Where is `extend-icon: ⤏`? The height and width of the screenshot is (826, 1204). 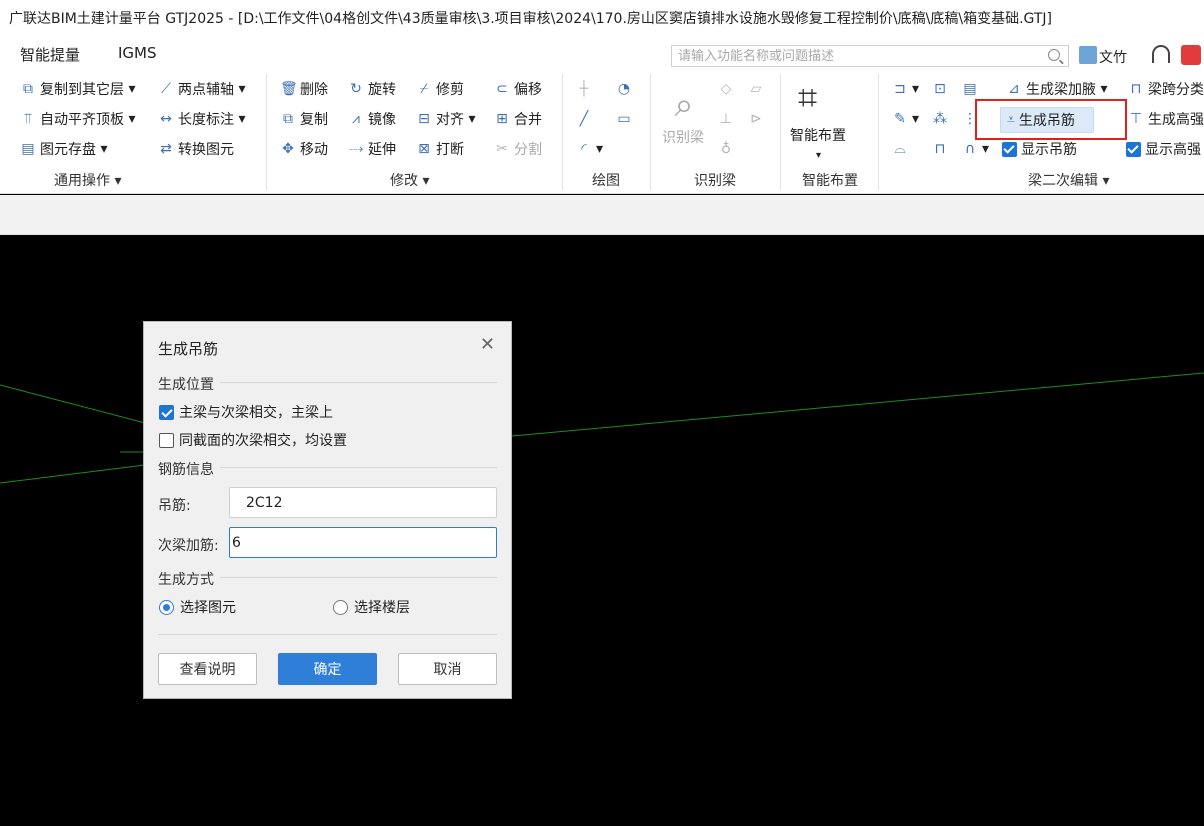 extend-icon: ⤏ is located at coordinates (356, 149).